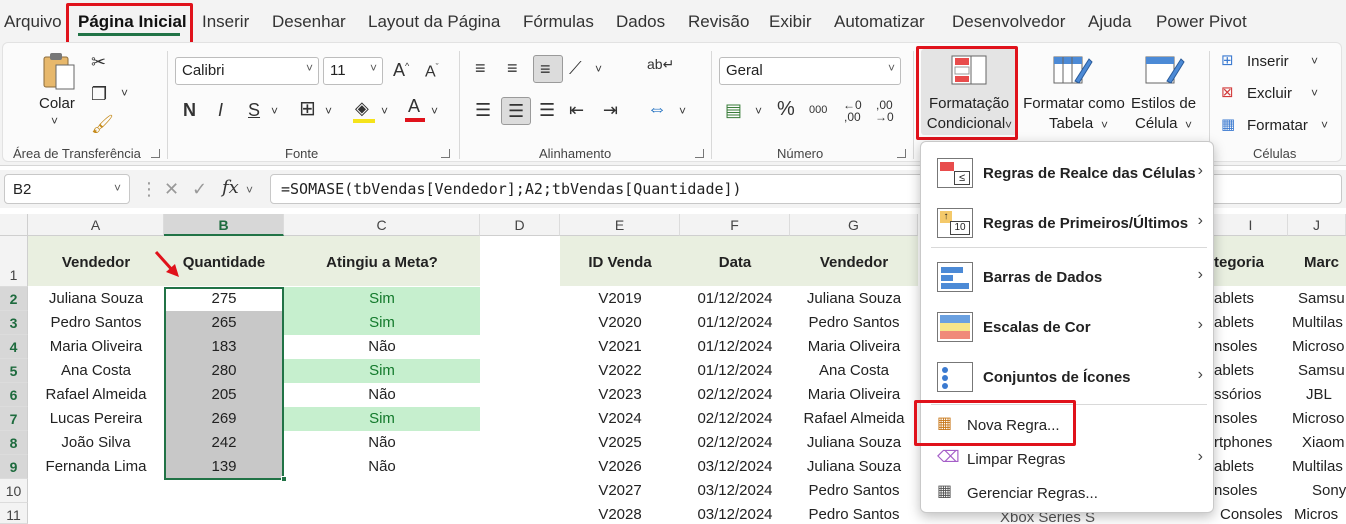 This screenshot has width=1346, height=524. What do you see at coordinates (818, 110) in the screenshot?
I see `thousands-button: 000` at bounding box center [818, 110].